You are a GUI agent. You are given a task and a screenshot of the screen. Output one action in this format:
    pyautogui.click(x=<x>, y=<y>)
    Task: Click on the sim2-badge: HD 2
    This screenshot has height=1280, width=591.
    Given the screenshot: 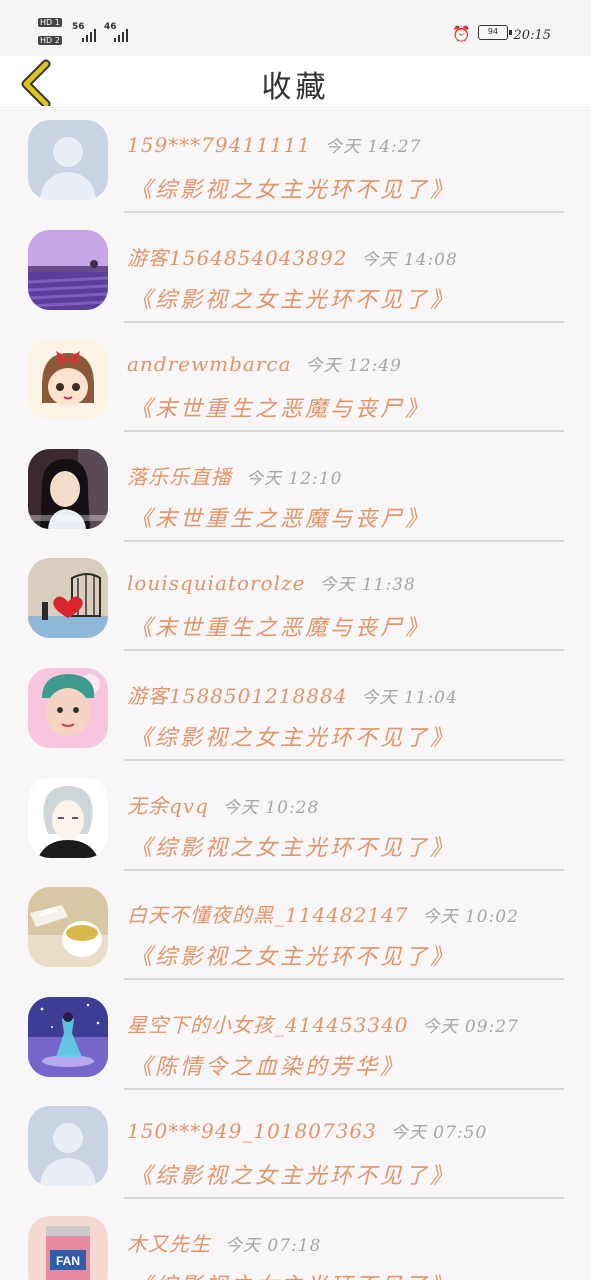 What is the action you would take?
    pyautogui.click(x=50, y=40)
    